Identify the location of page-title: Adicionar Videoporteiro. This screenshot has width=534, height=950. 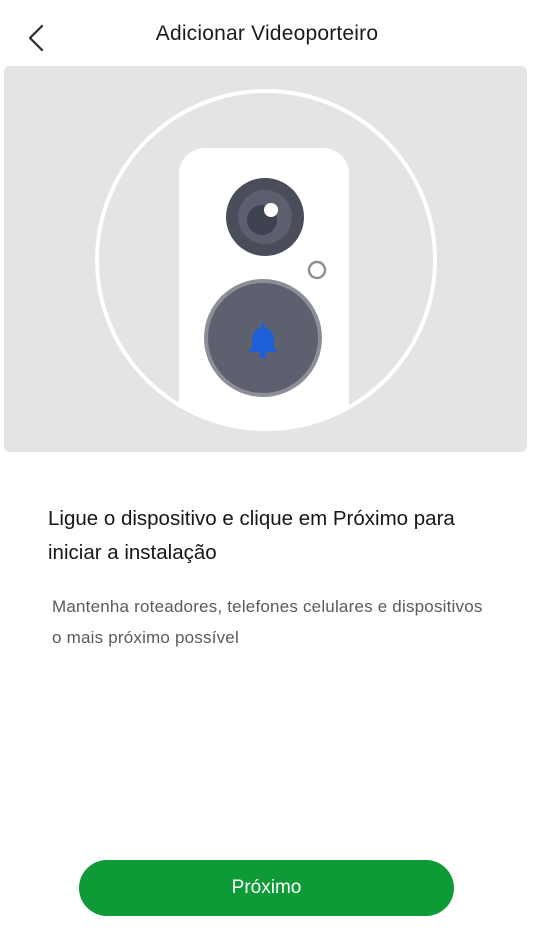
(267, 33).